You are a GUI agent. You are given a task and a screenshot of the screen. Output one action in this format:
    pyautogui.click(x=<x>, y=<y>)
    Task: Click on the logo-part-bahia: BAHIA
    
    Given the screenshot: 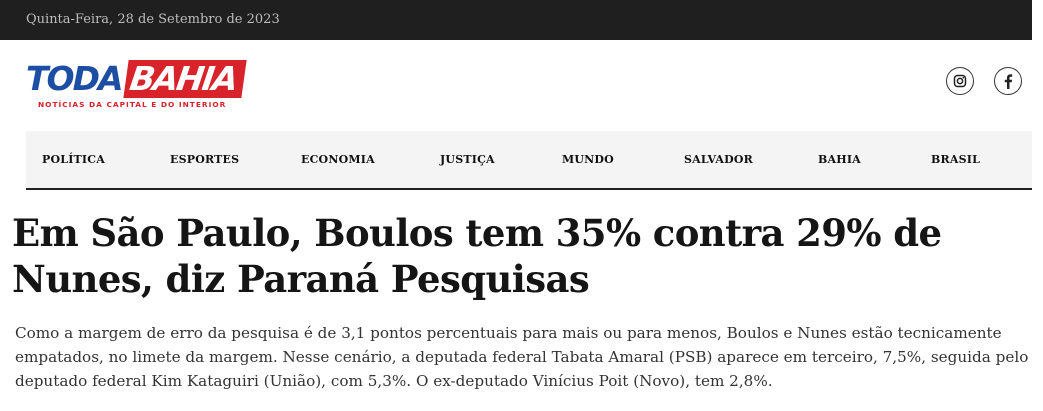 What is the action you would take?
    pyautogui.click(x=184, y=78)
    